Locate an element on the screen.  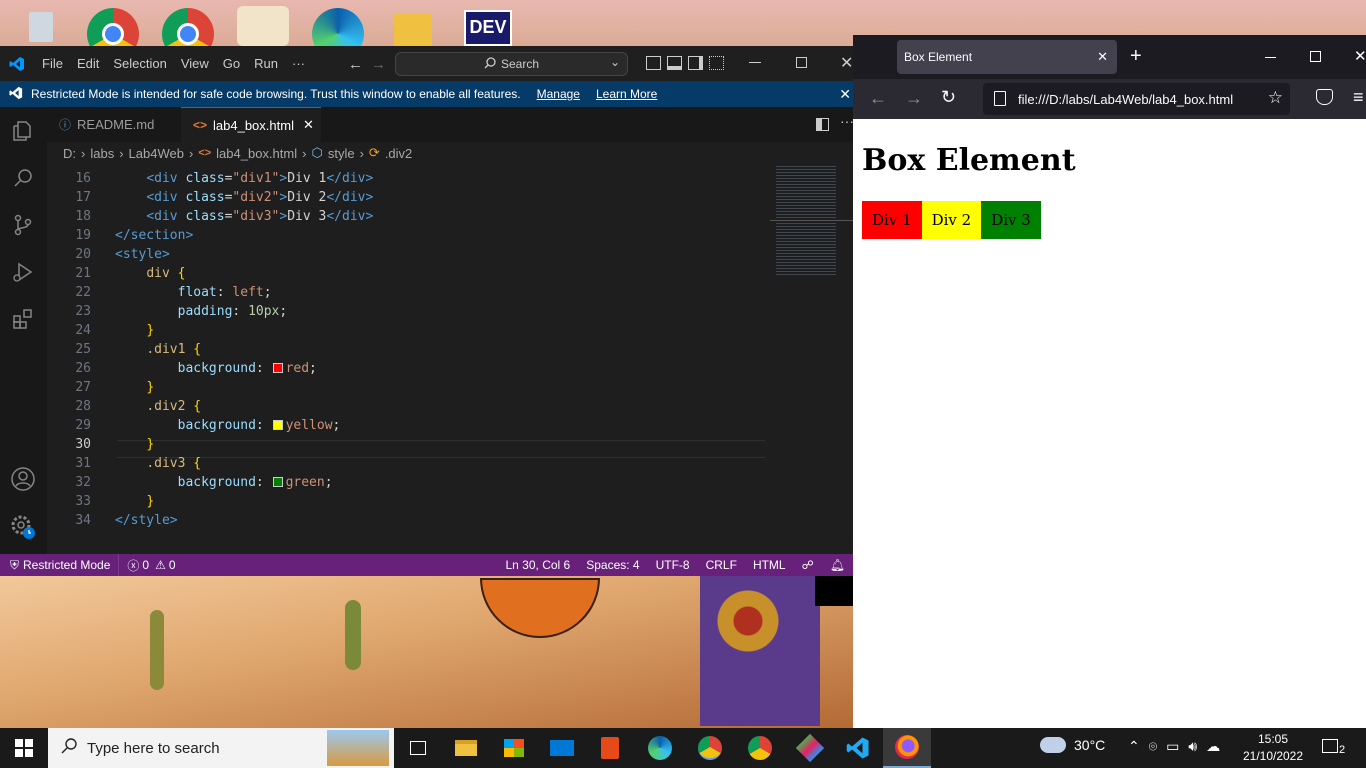
menu-item: ··· is located at coordinates (298, 63).